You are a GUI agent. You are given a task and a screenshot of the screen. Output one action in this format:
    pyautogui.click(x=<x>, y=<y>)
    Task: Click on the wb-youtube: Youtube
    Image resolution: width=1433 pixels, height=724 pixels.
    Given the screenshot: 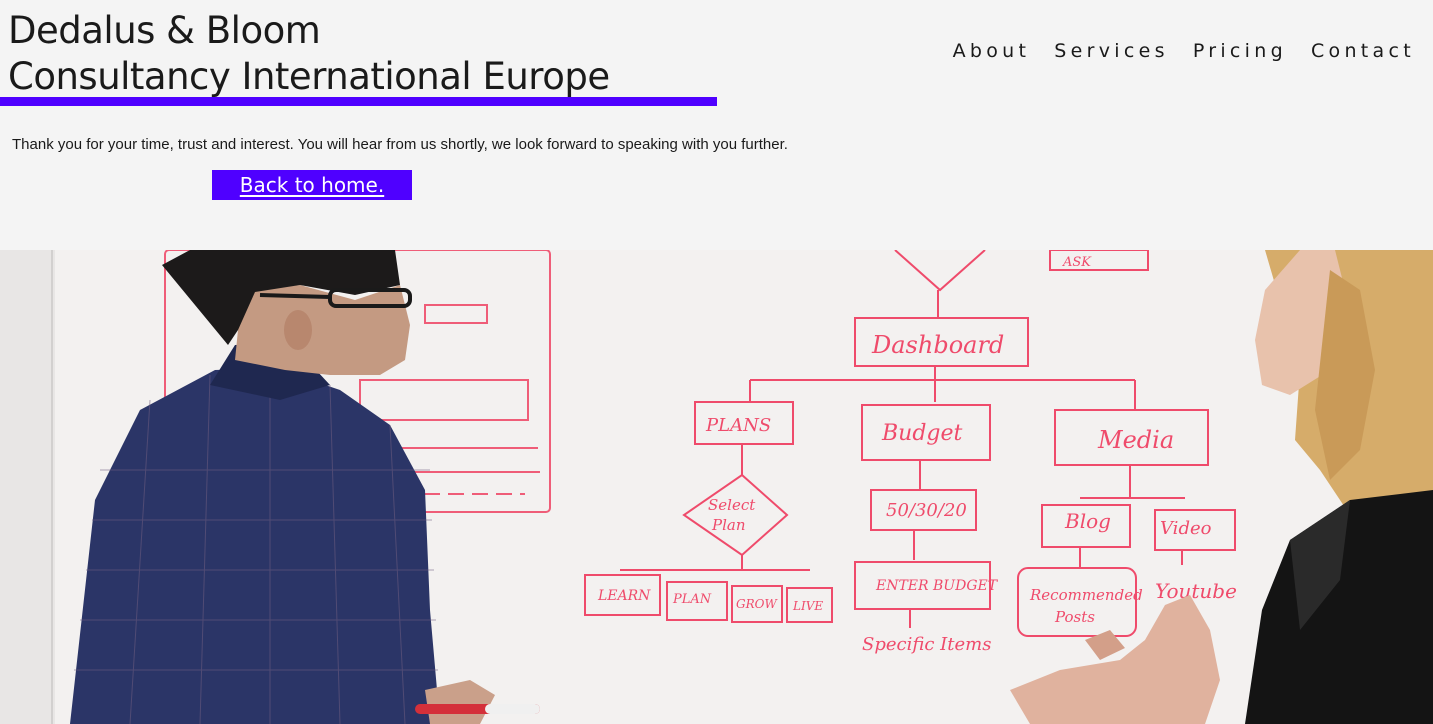 What is the action you would take?
    pyautogui.click(x=1196, y=591)
    